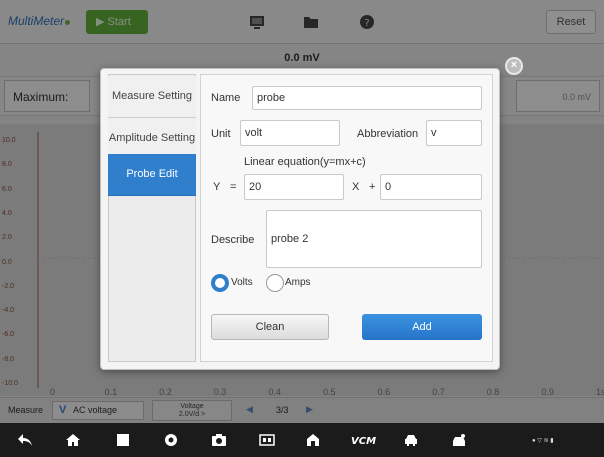 The height and width of the screenshot is (457, 604). I want to click on house-icon, so click(313, 440).